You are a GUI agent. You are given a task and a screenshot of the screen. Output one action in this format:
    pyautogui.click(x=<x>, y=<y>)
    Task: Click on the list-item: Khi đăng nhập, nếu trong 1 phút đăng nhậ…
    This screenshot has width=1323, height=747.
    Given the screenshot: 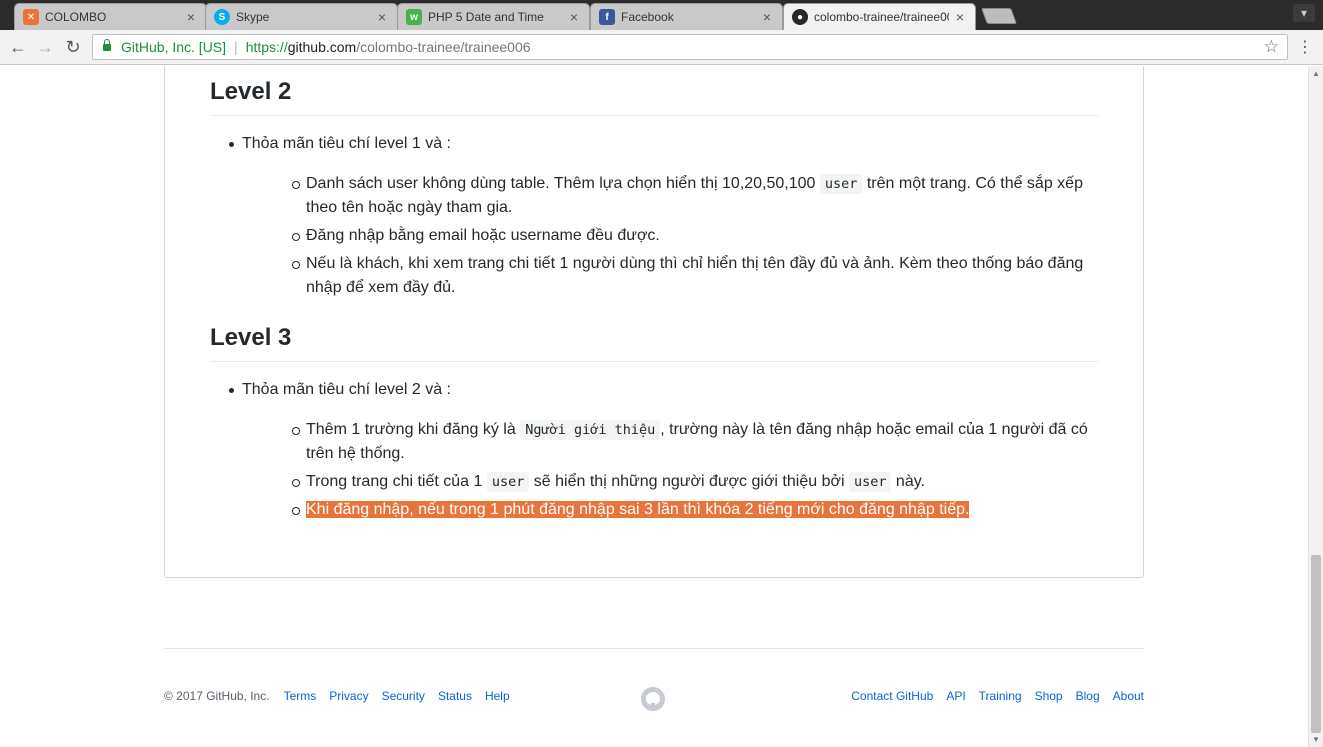 What is the action you would take?
    pyautogui.click(x=670, y=510)
    